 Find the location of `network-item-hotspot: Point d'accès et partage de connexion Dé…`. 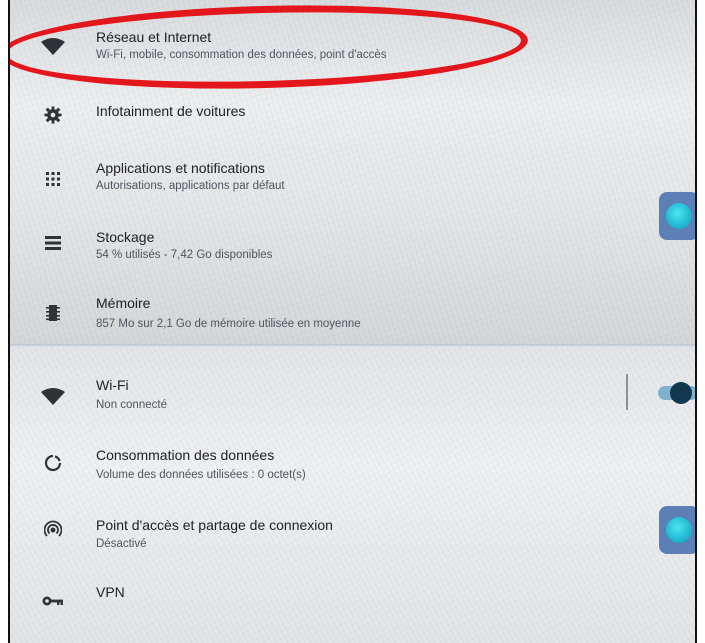

network-item-hotspot: Point d'accès et partage de connexion Dé… is located at coordinates (352, 538).